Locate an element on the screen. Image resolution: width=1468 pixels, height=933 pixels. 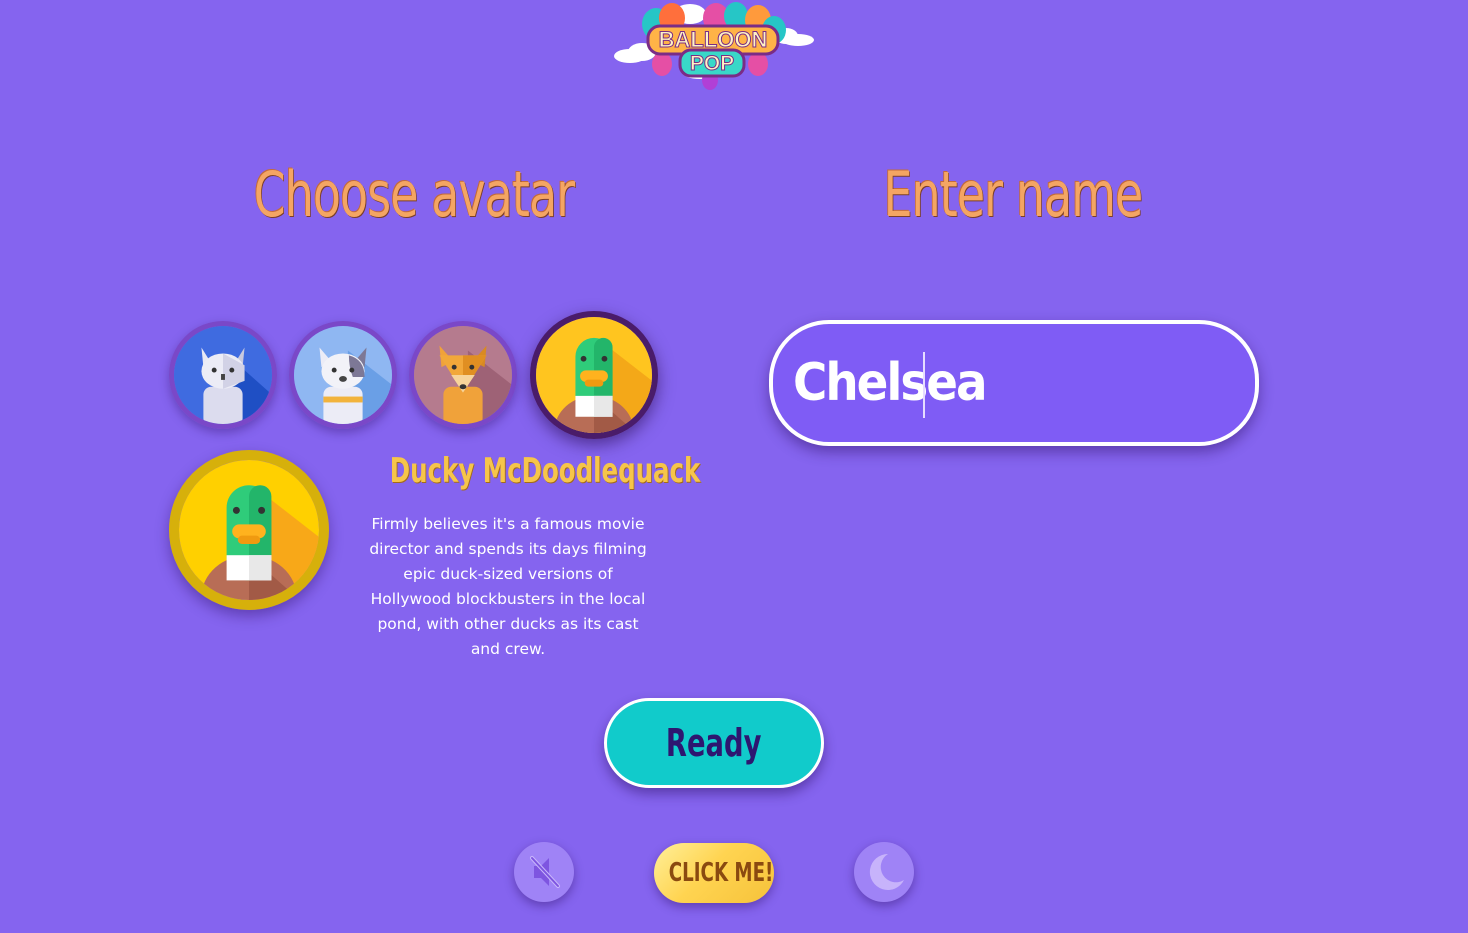
logo-line2: POP is located at coordinates (712, 63).